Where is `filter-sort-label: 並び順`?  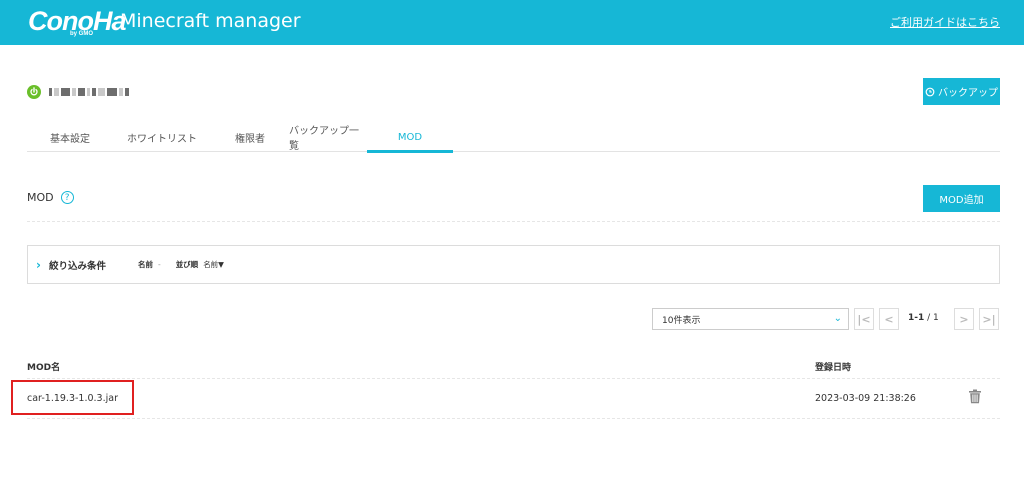
filter-sort-label: 並び順 is located at coordinates (187, 264).